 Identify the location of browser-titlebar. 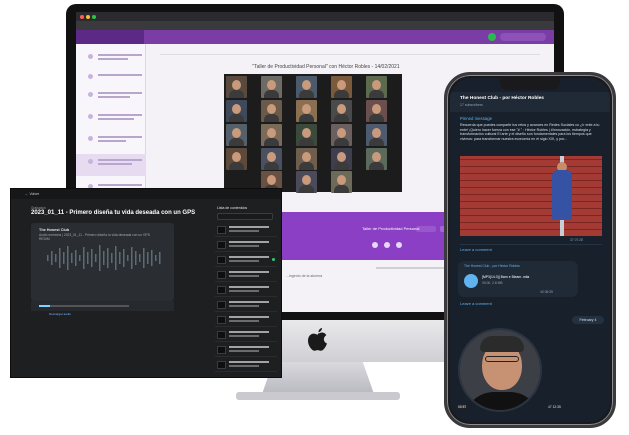
(315, 16).